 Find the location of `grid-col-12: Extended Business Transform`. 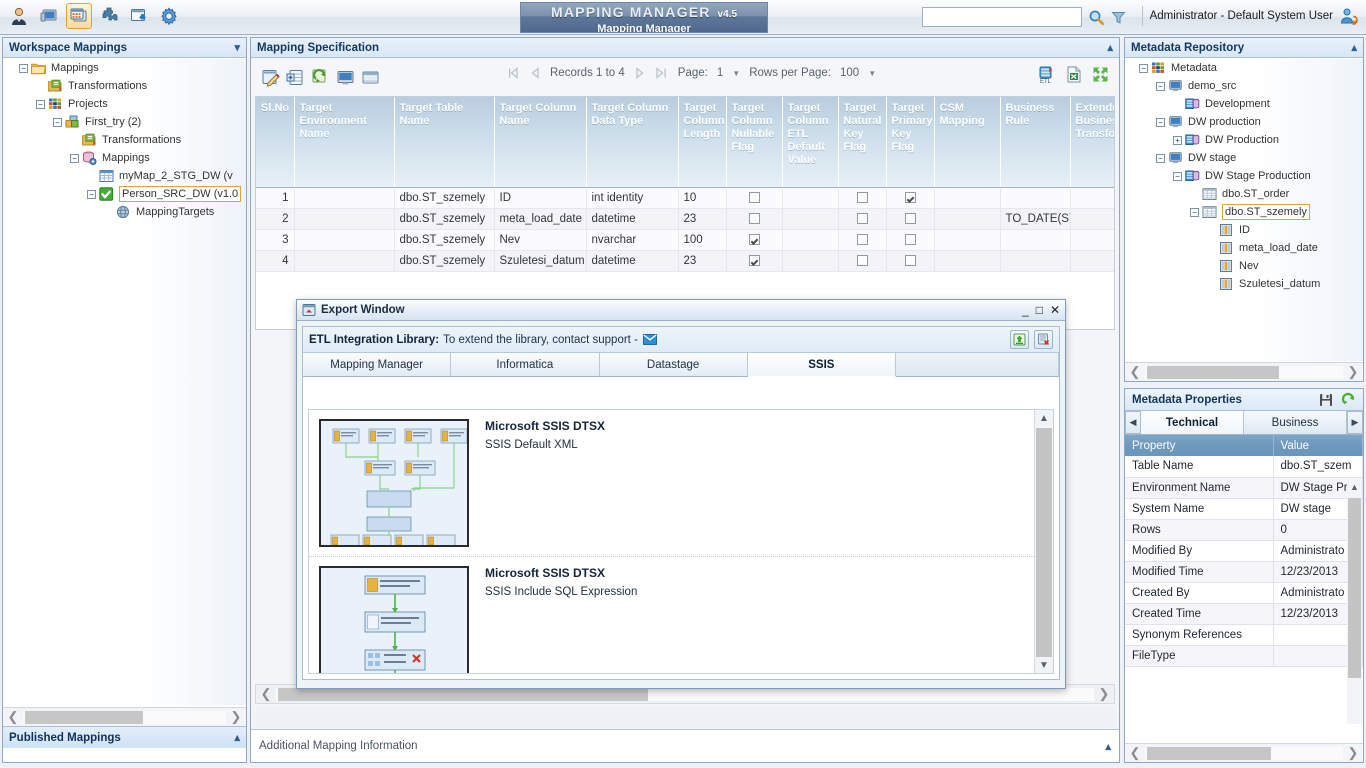

grid-col-12: Extended Business Transform is located at coordinates (1092, 142).